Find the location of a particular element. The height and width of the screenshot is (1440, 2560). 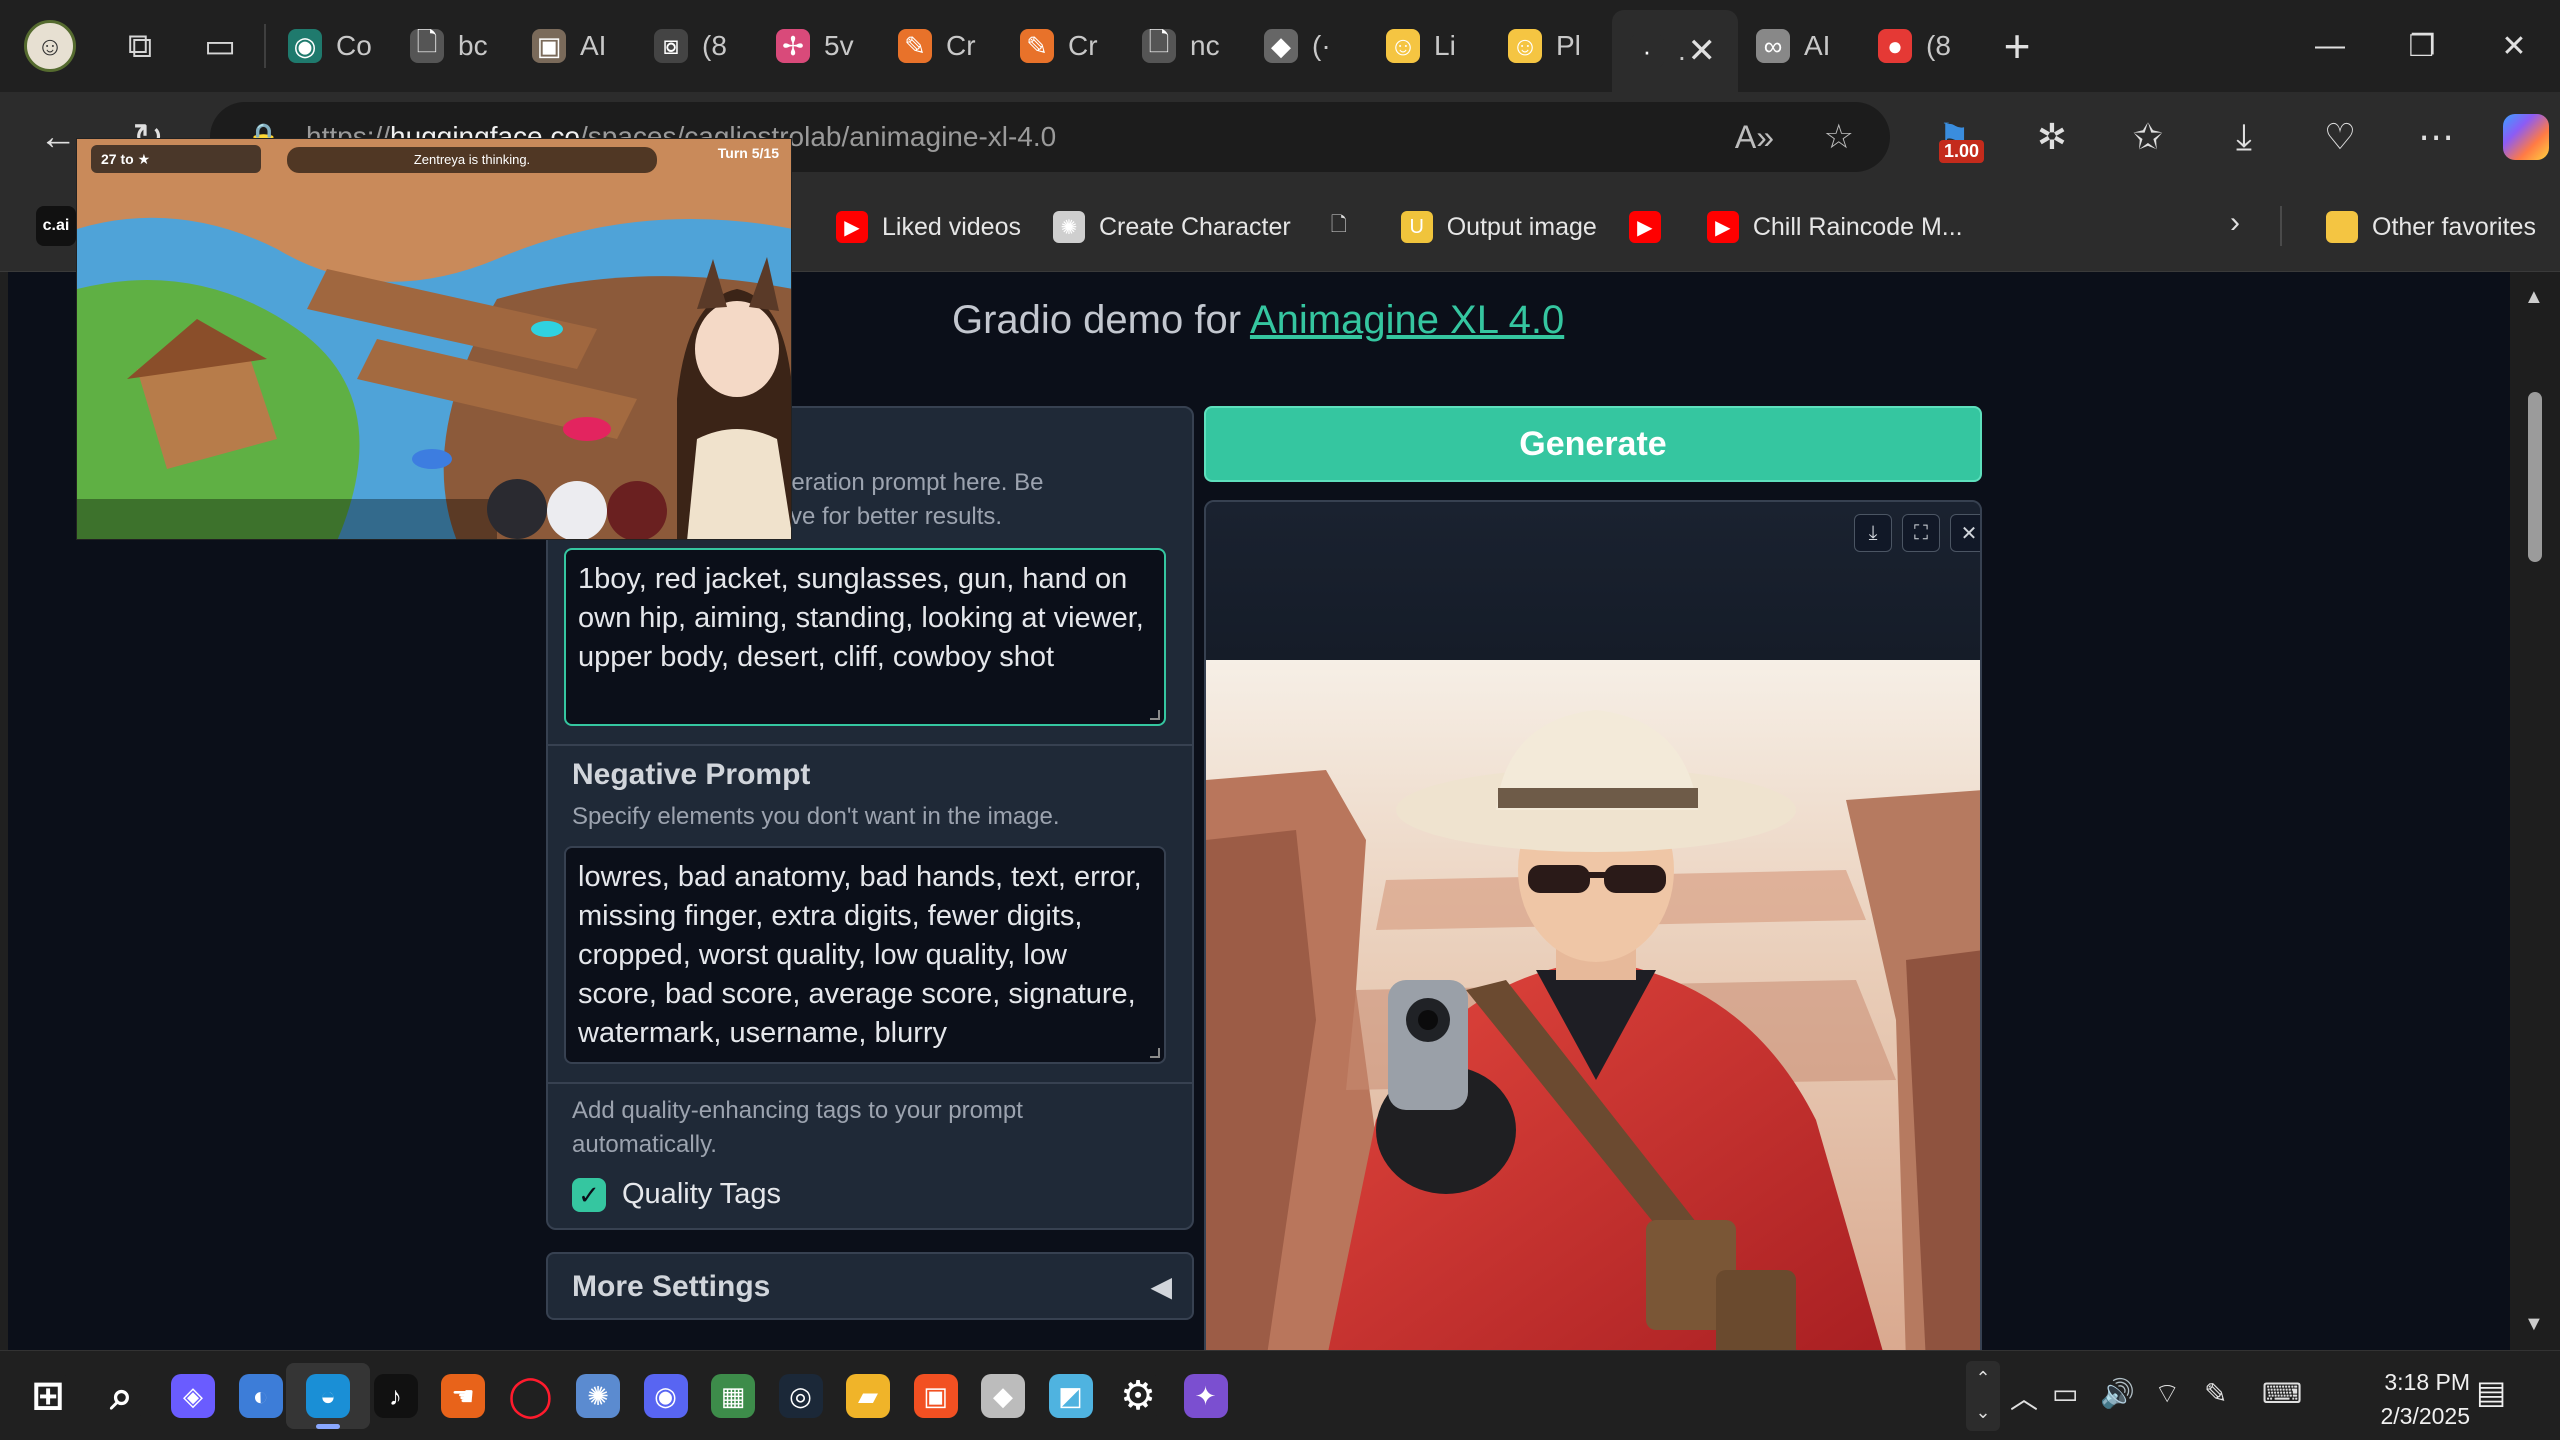

tiktok-icon: ♪ is located at coordinates (395, 1396).